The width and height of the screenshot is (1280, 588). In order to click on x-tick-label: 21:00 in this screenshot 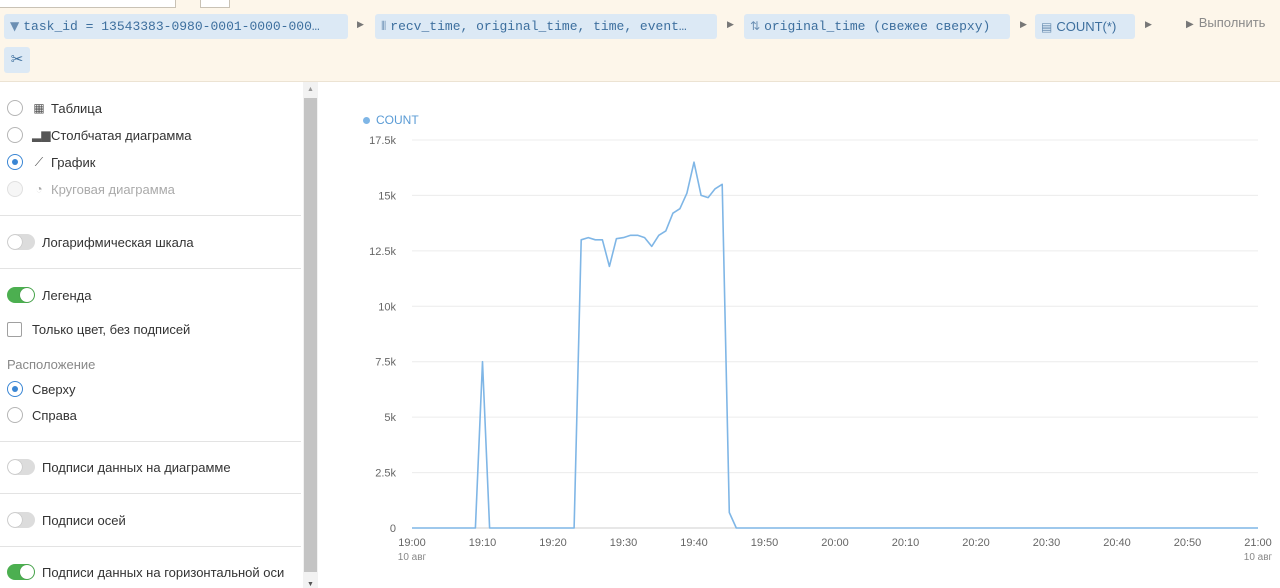, I will do `click(1258, 543)`.